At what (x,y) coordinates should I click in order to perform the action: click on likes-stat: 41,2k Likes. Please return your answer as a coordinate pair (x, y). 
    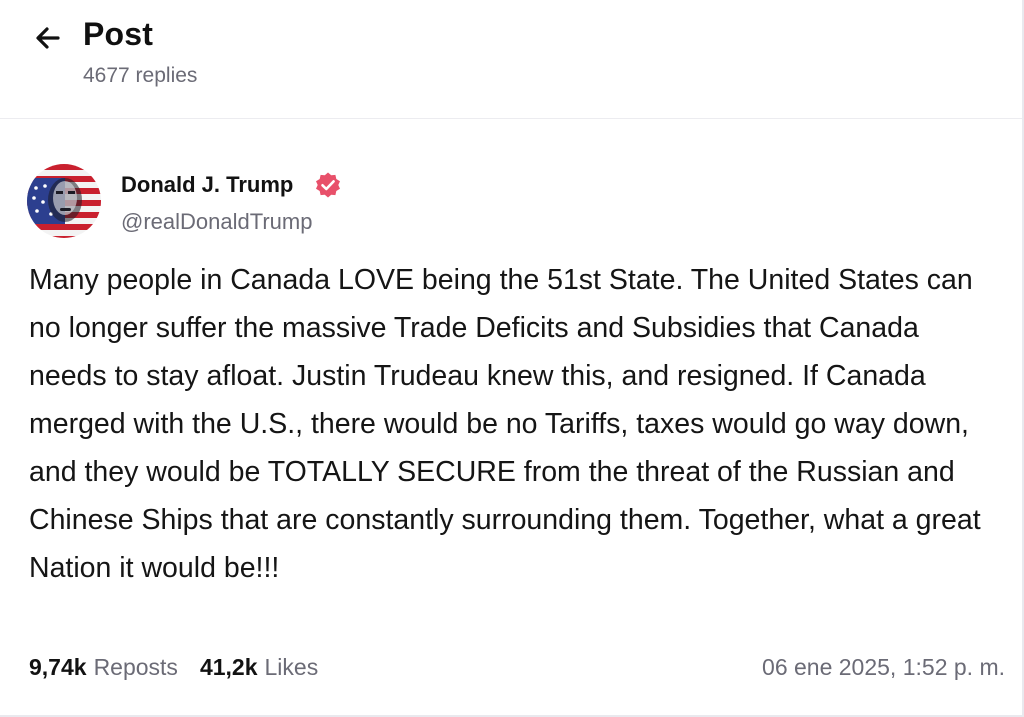
    Looking at the image, I should click on (259, 667).